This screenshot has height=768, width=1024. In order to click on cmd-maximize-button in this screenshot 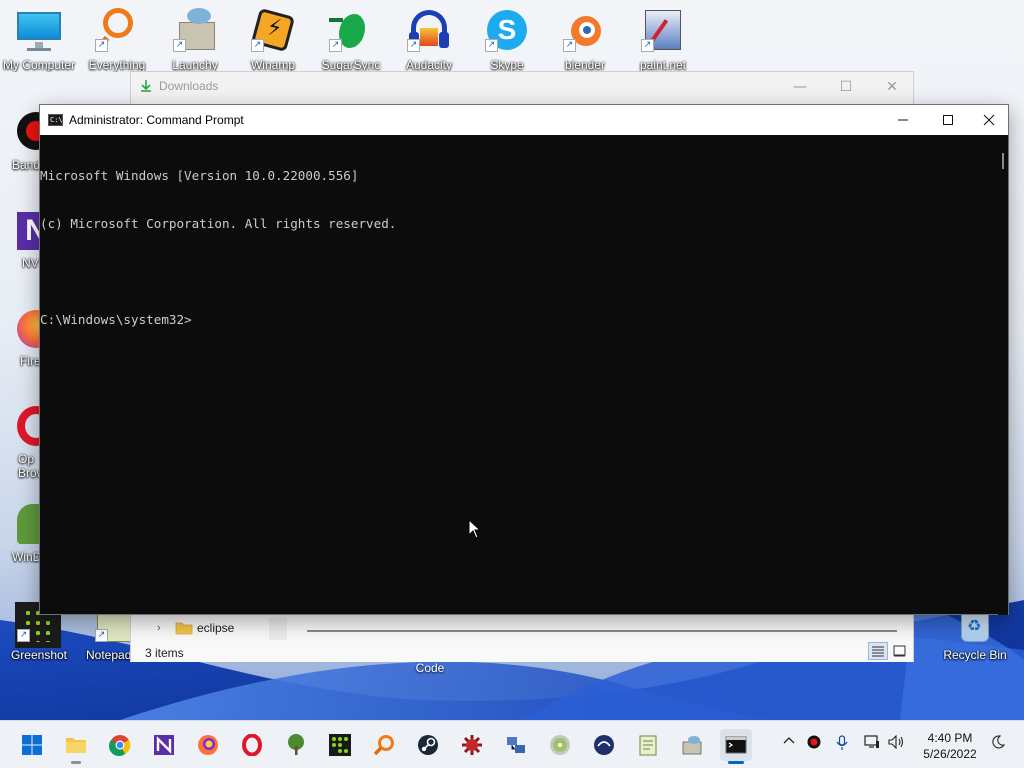, I will do `click(948, 120)`.